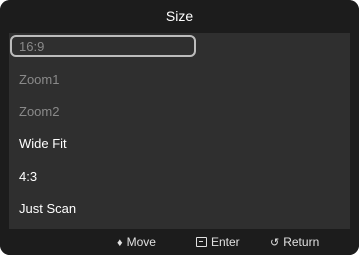 The height and width of the screenshot is (255, 359). Describe the element at coordinates (179, 16) in the screenshot. I see `menu-title: Size` at that location.